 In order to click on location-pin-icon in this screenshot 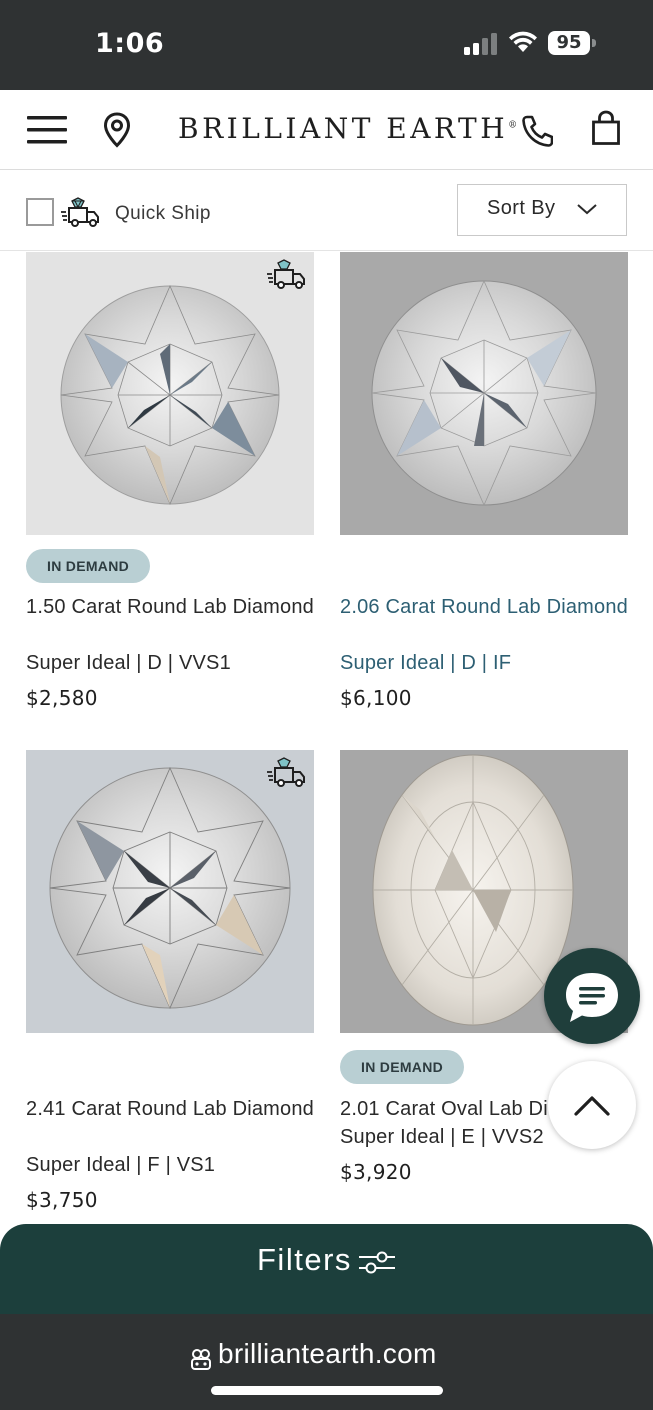, I will do `click(117, 130)`.